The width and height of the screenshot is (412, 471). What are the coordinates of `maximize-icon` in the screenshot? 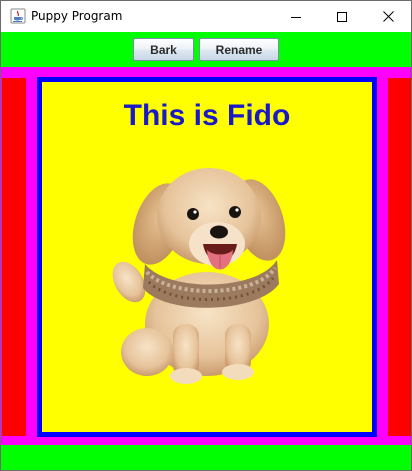 It's located at (342, 16).